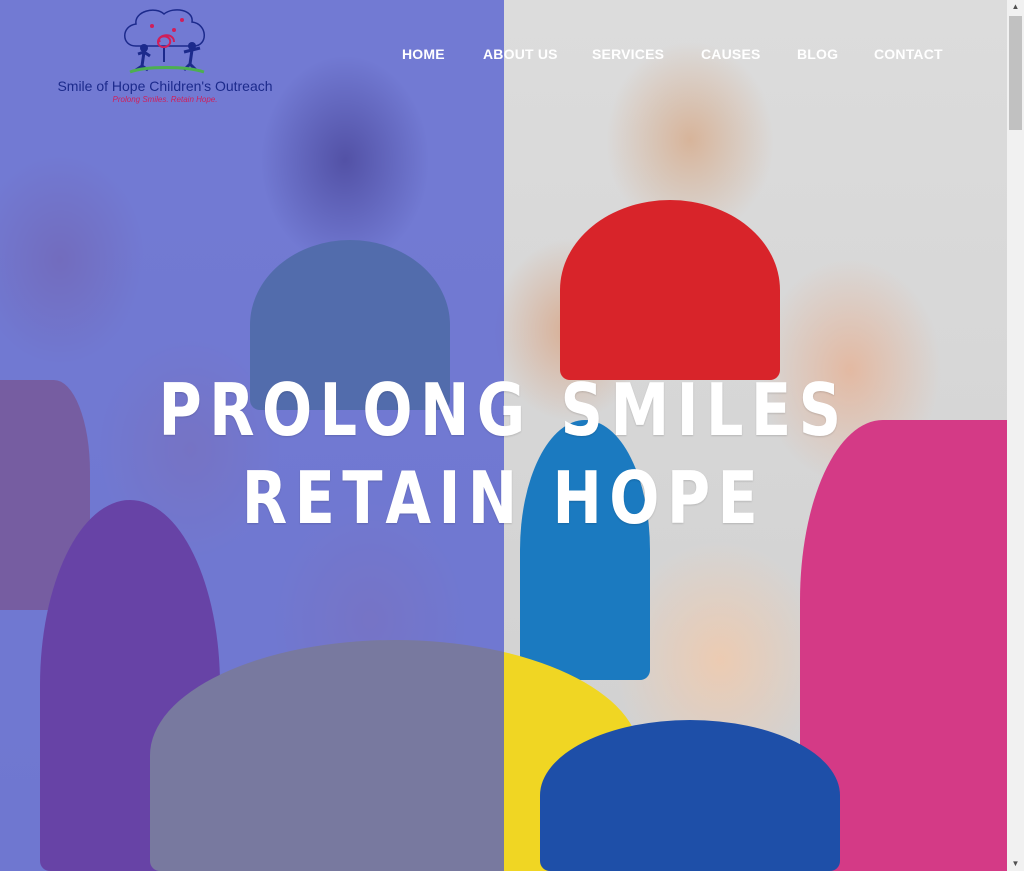 This screenshot has height=871, width=1024. What do you see at coordinates (520, 54) in the screenshot?
I see `nav-item-about-us: ABOUT US` at bounding box center [520, 54].